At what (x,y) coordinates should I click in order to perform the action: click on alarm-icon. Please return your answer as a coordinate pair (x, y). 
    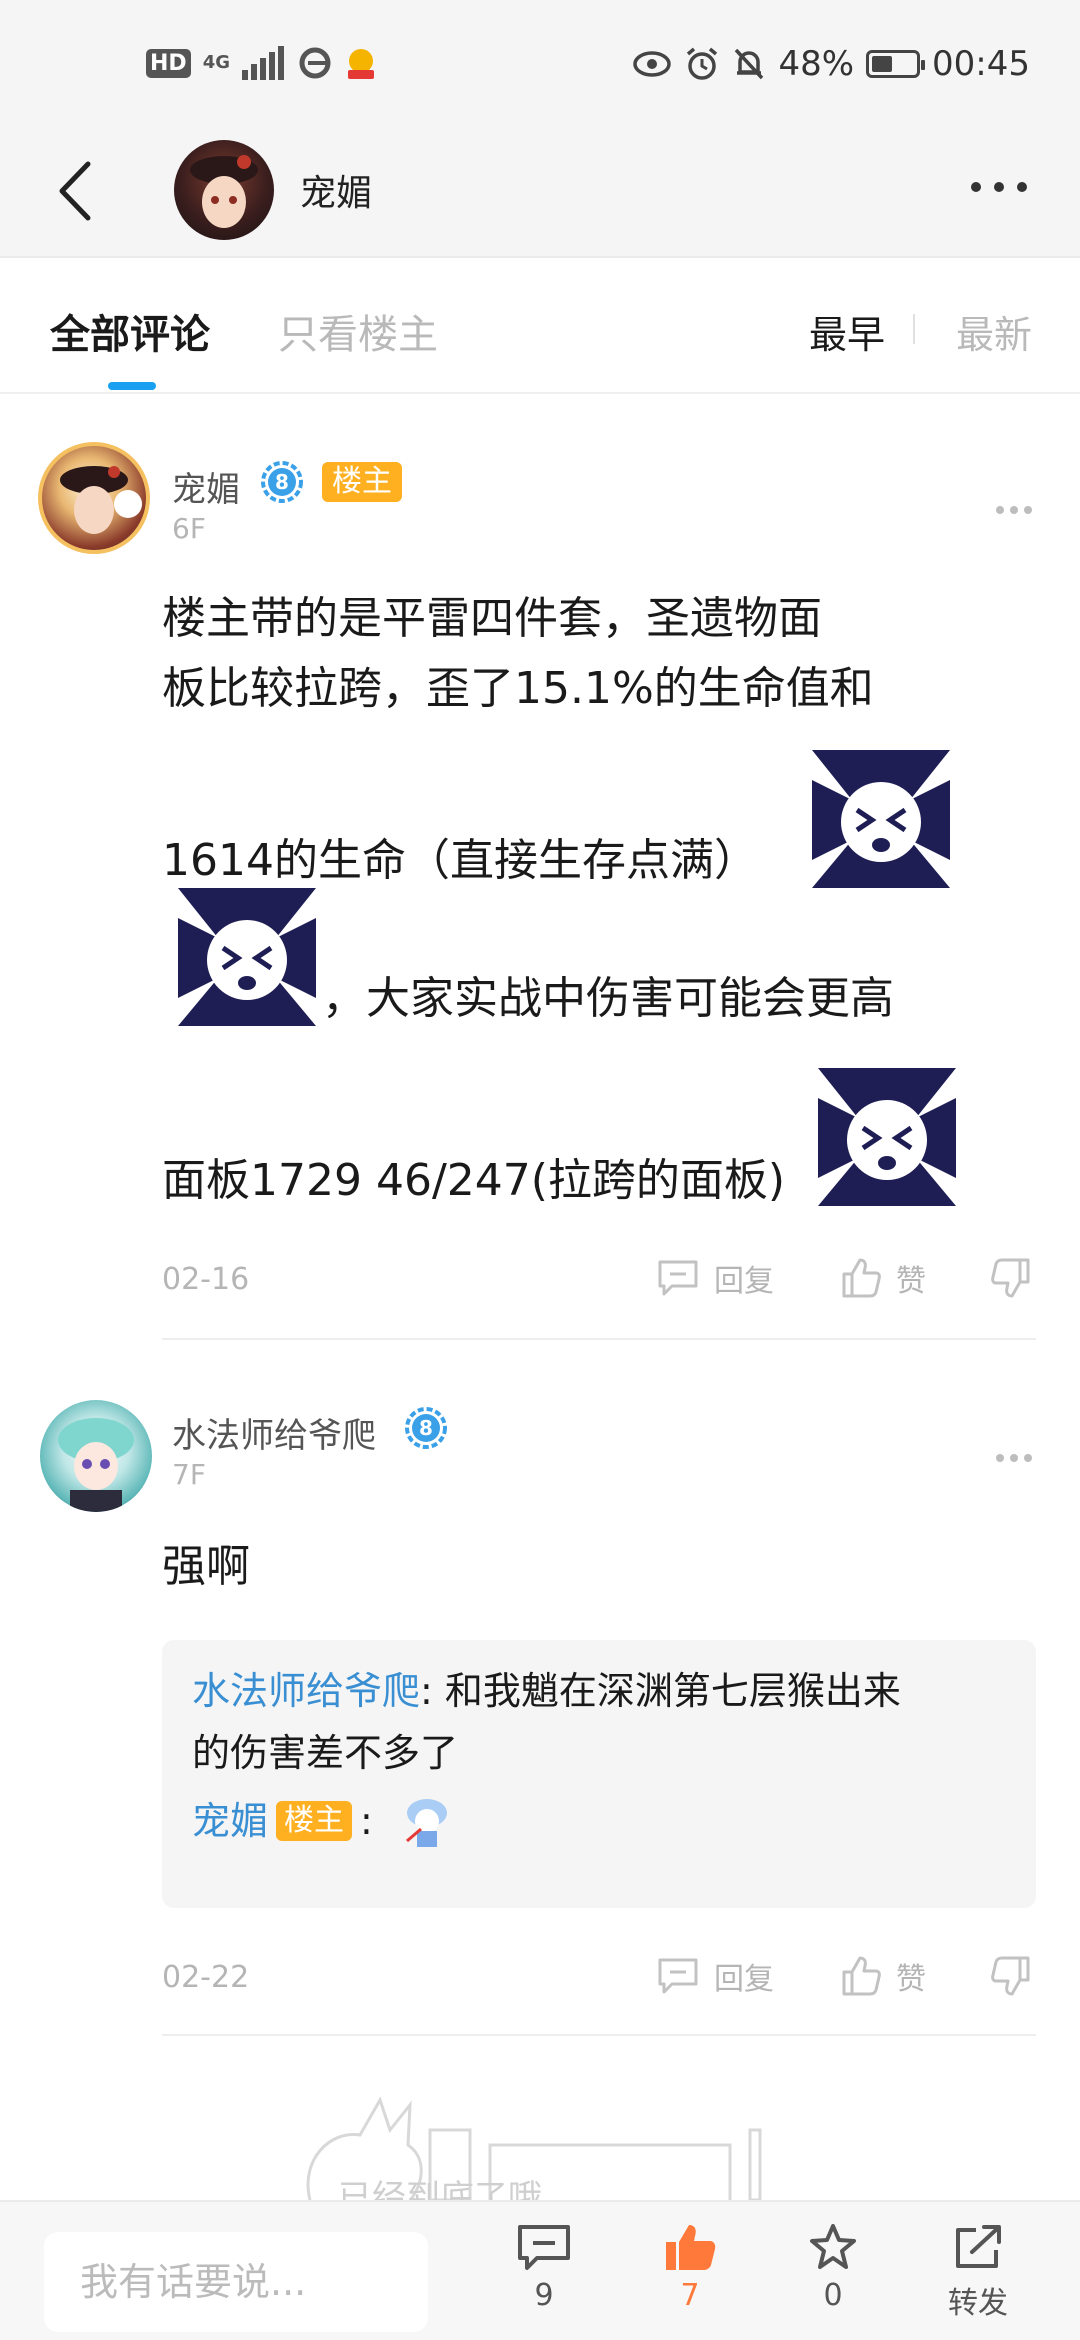
    Looking at the image, I should click on (702, 63).